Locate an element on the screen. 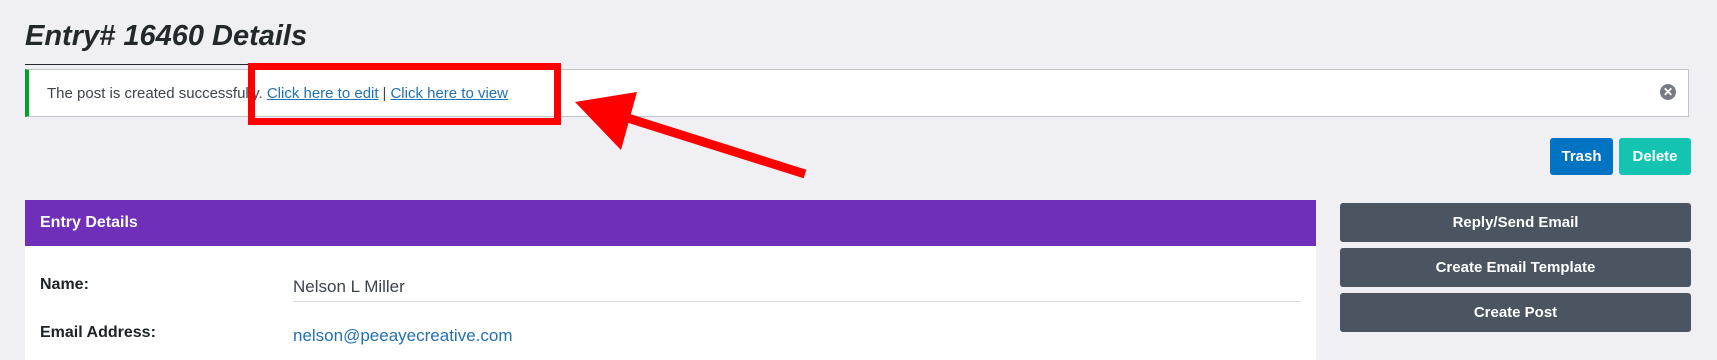 The image size is (1717, 360). name-label: Name: is located at coordinates (64, 284).